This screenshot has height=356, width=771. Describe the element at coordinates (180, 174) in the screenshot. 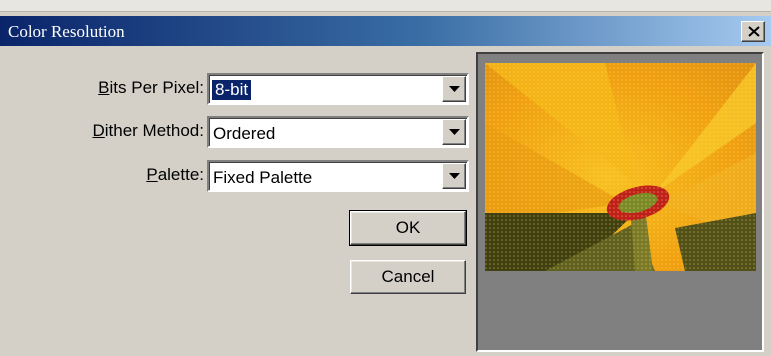

I see `palette-label-text: alette:` at that location.